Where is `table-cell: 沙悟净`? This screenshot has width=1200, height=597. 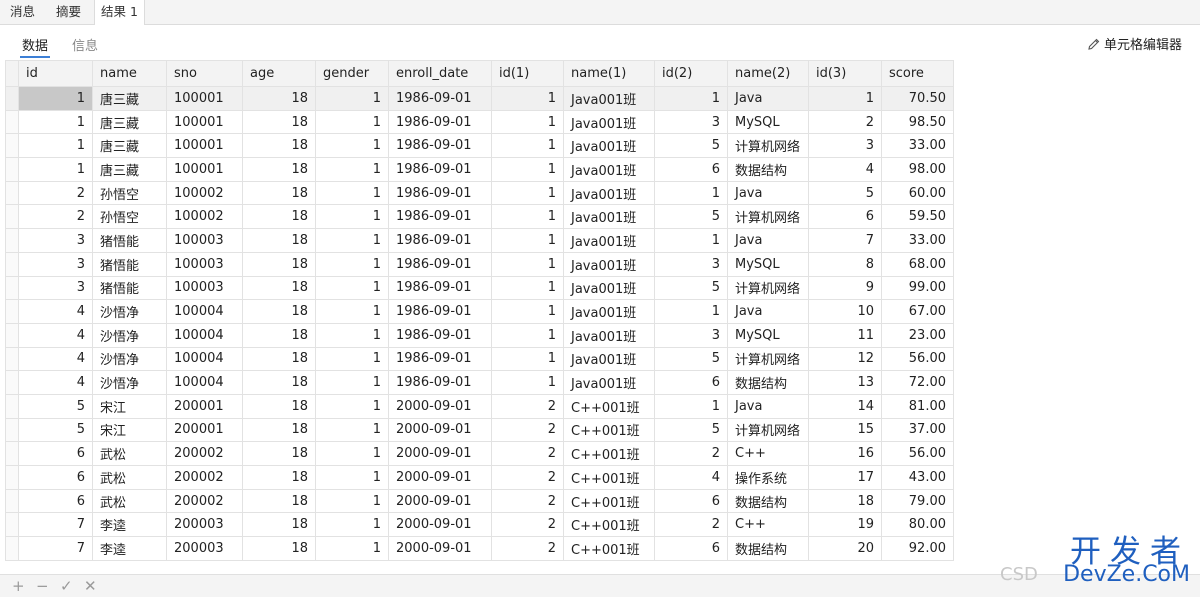
table-cell: 沙悟净 is located at coordinates (129, 311).